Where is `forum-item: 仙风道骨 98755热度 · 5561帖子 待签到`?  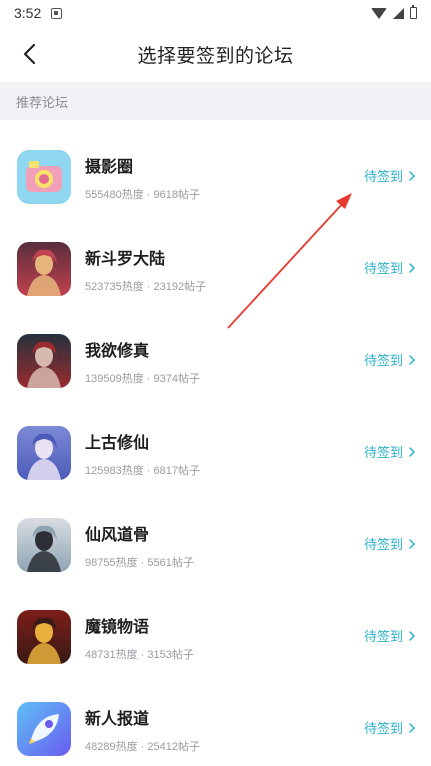 forum-item: 仙风道骨 98755热度 · 5561帖子 待签到 is located at coordinates (215, 545).